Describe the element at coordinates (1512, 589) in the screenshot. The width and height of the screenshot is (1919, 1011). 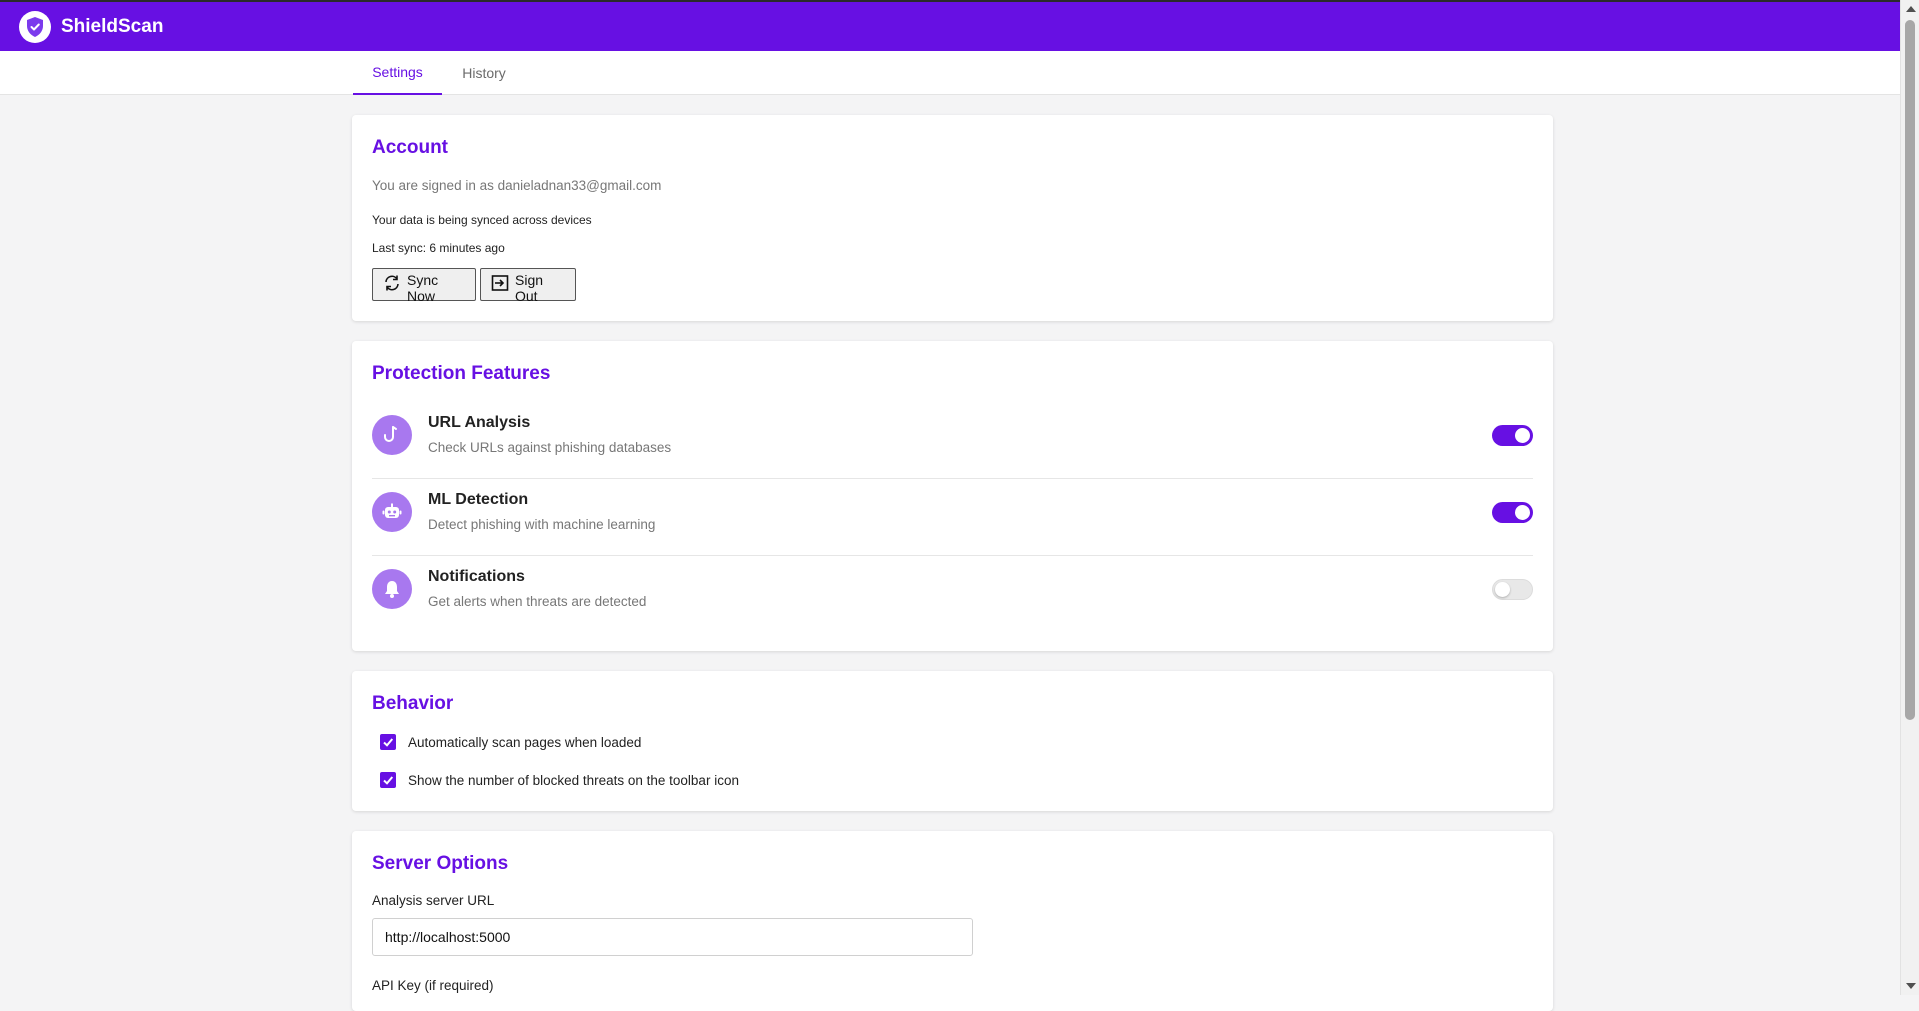
I see `notifications-toggle` at that location.